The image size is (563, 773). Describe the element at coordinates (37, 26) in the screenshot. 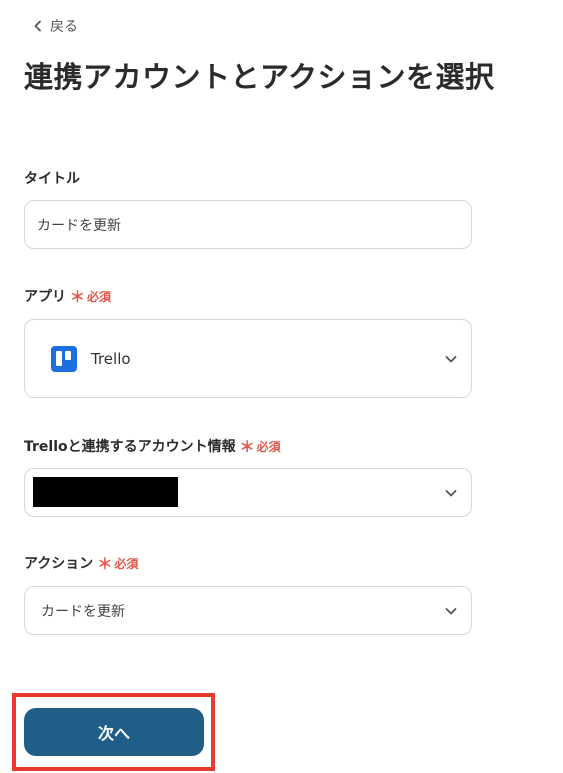

I see `chevron-left-icon` at that location.